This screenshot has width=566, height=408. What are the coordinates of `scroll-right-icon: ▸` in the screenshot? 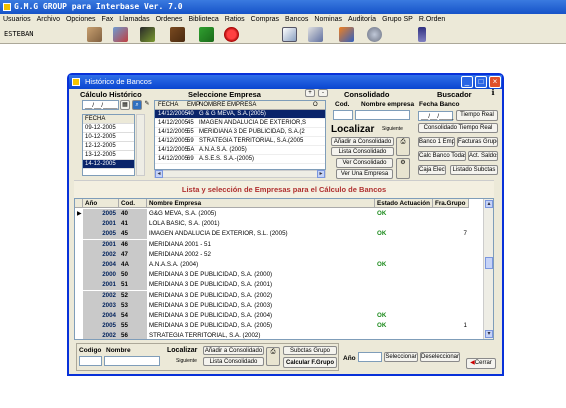 It's located at (321, 174).